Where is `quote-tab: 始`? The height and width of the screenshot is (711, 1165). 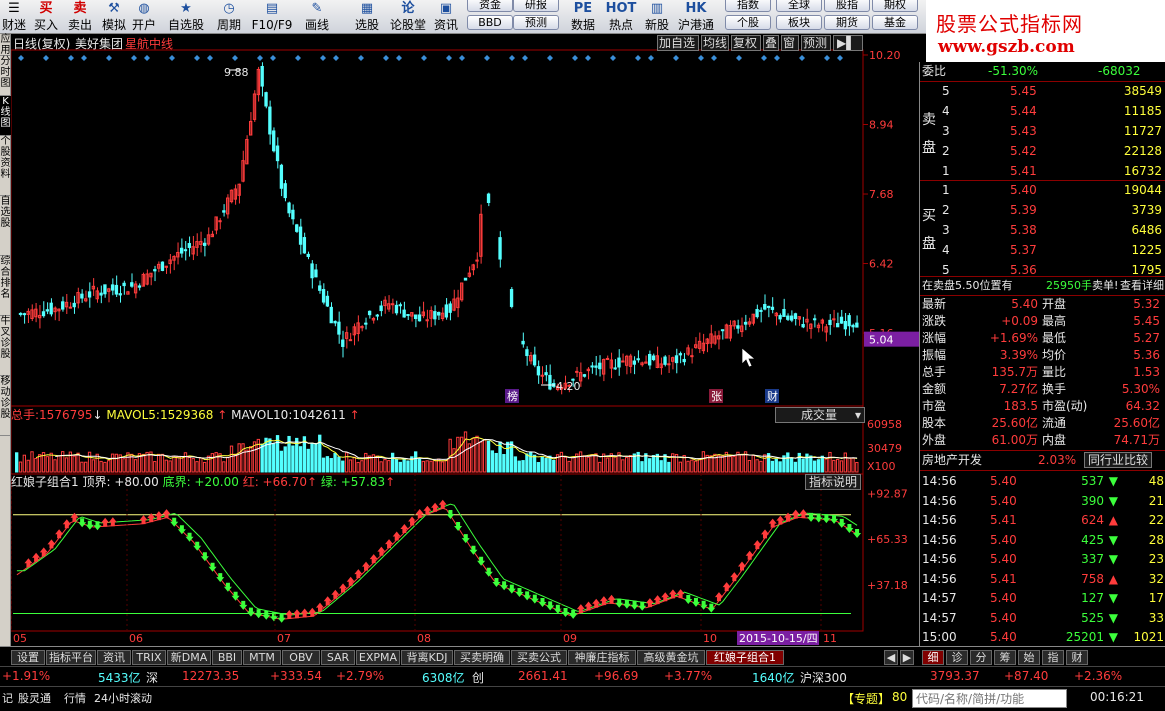
quote-tab: 始 is located at coordinates (1029, 657).